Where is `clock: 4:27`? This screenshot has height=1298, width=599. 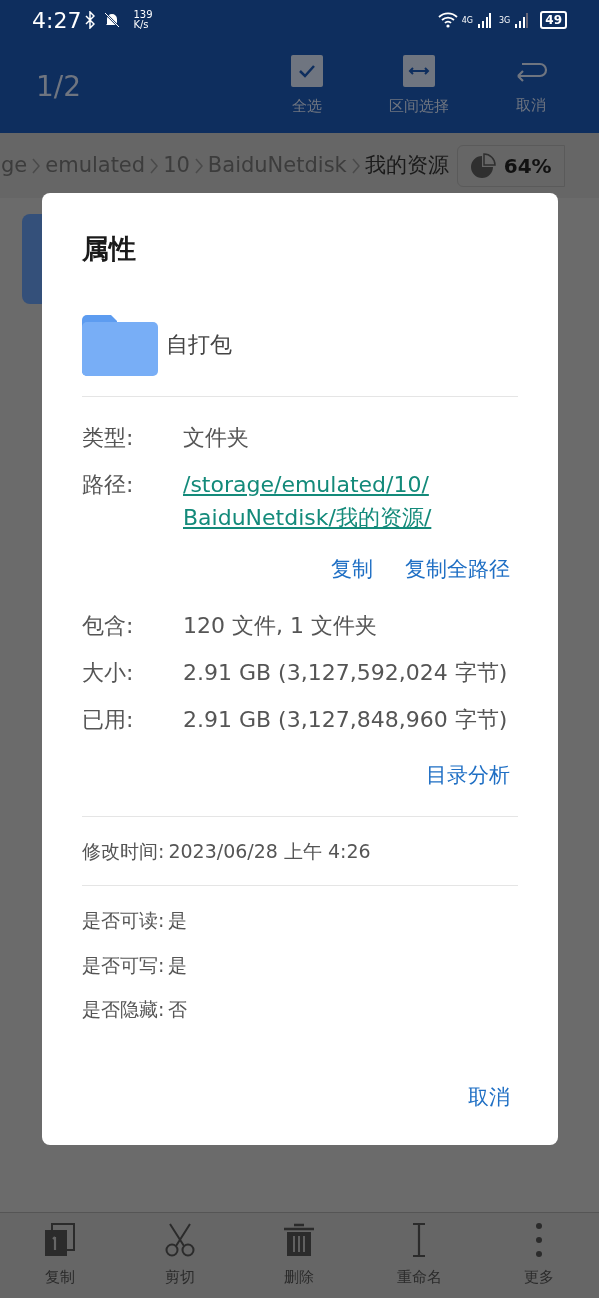
clock: 4:27 is located at coordinates (57, 20).